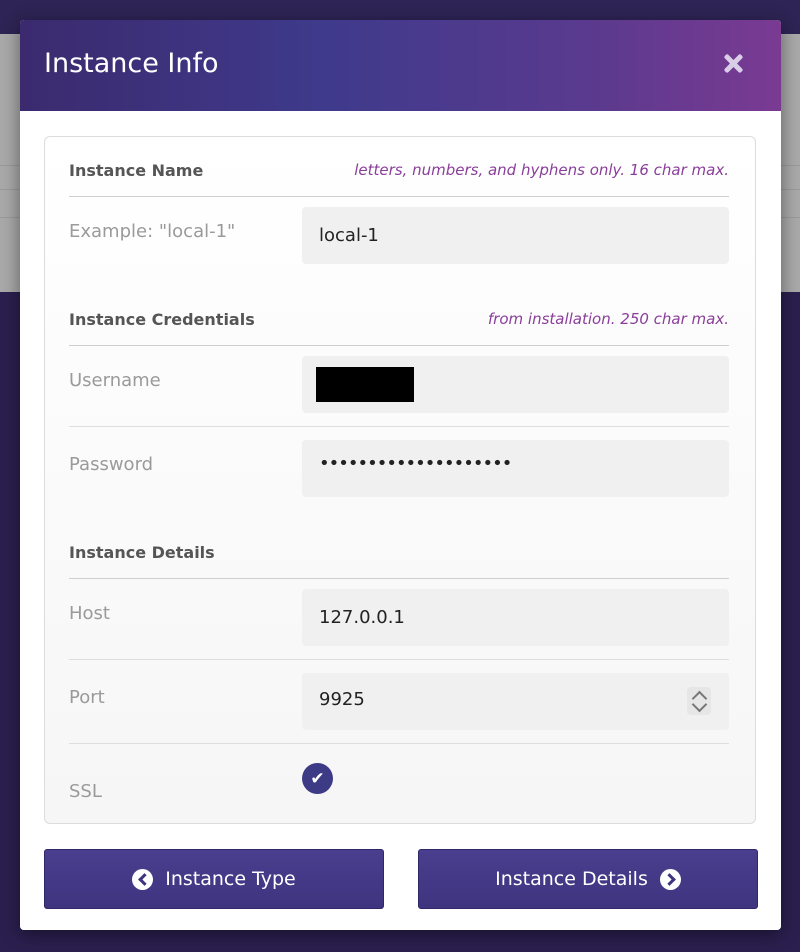 This screenshot has width=800, height=952. Describe the element at coordinates (89, 613) in the screenshot. I see `host-label: Host` at that location.